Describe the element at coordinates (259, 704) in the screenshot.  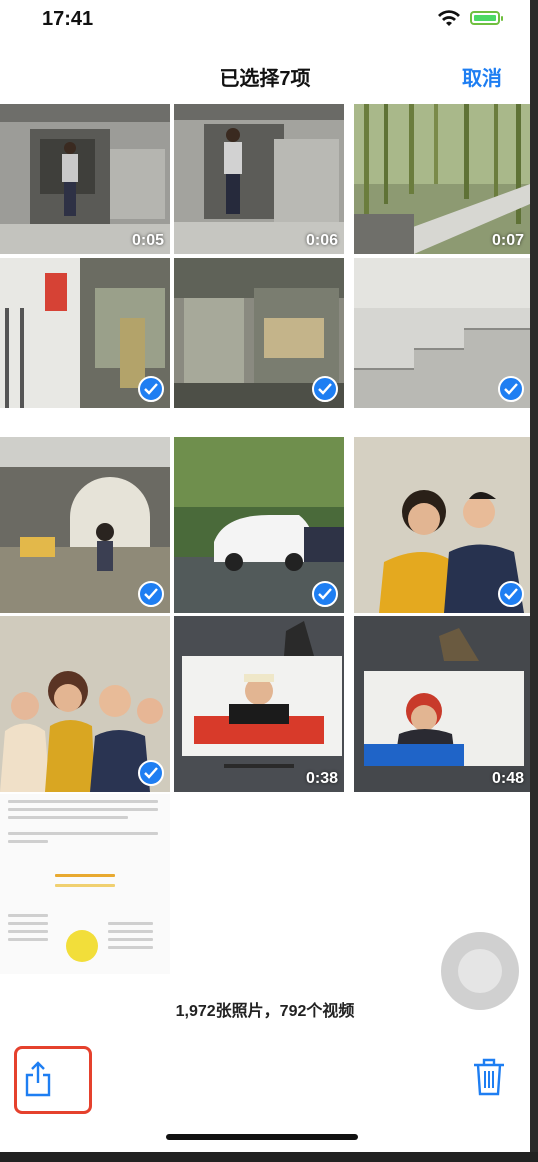
I see `grid-tile: 0:38` at that location.